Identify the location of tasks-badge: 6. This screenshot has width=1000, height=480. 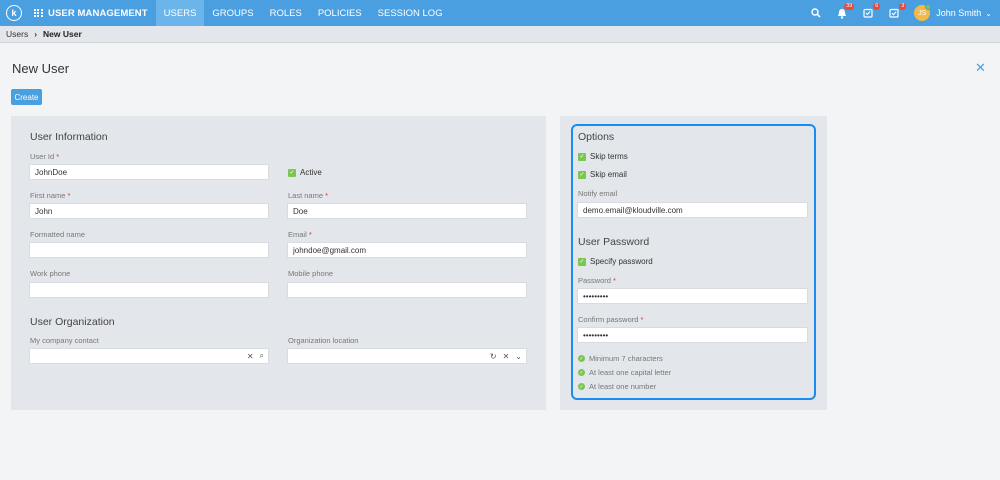
(877, 6).